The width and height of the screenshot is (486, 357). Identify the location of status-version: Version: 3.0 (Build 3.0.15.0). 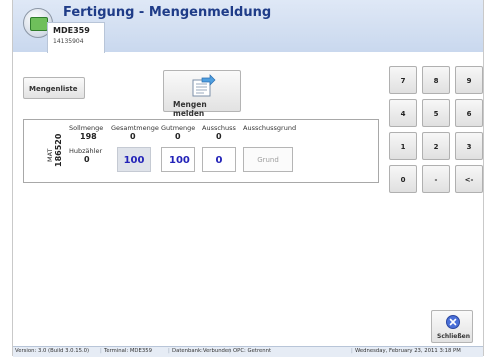
(52, 351).